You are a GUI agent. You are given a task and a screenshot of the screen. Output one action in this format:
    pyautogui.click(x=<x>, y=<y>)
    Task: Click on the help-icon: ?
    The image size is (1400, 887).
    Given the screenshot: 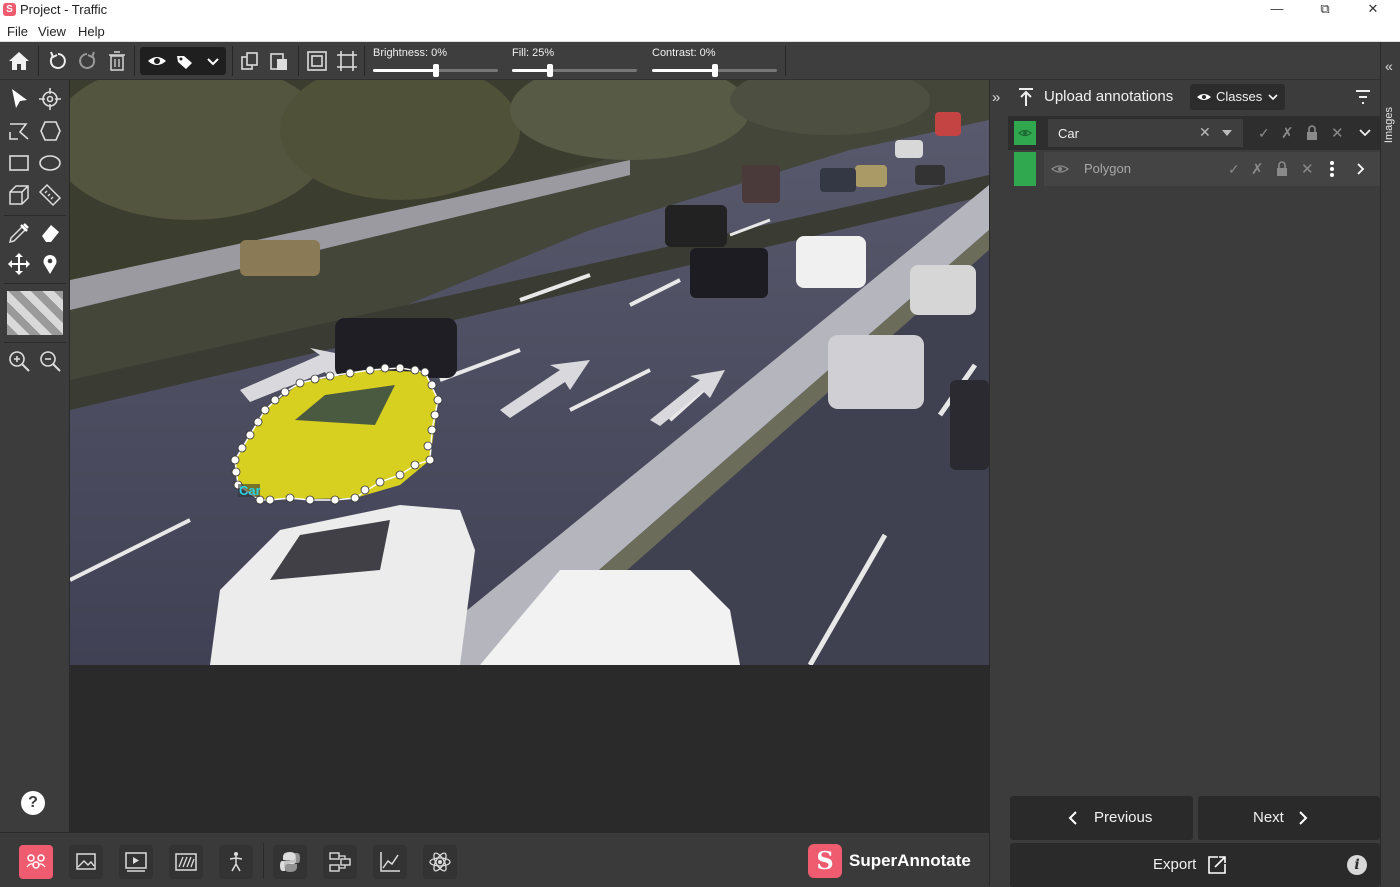 What is the action you would take?
    pyautogui.click(x=33, y=803)
    